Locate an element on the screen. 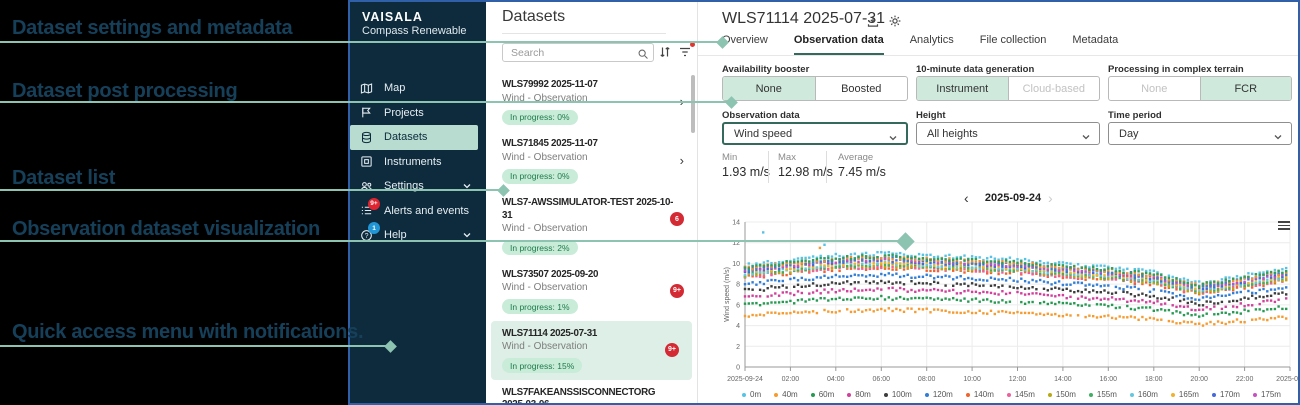  tab-metadata: Metadata is located at coordinates (1095, 44).